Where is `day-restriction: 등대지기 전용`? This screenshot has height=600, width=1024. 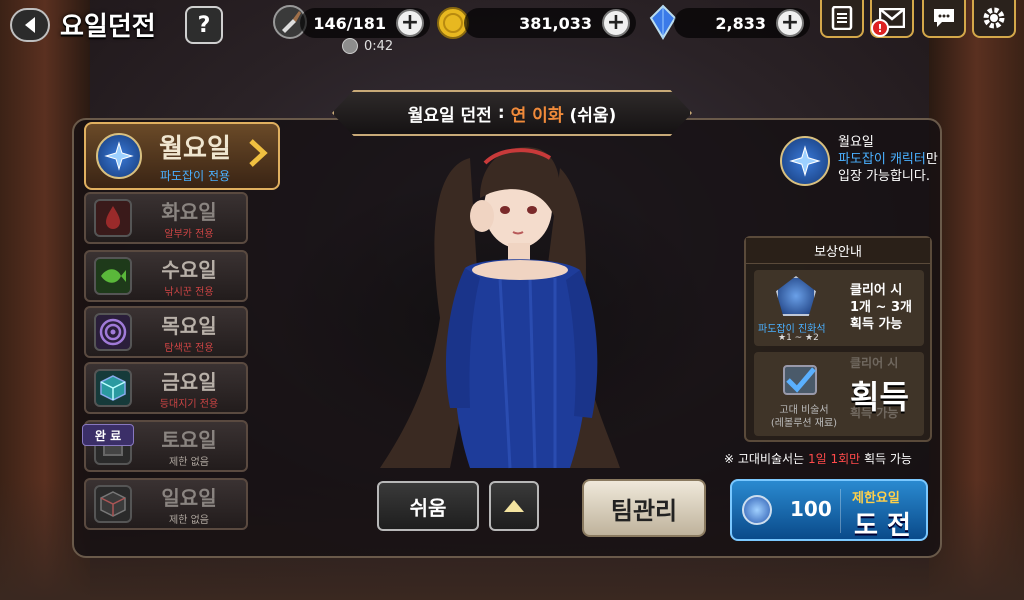 day-restriction: 등대지기 전용 is located at coordinates (189, 404).